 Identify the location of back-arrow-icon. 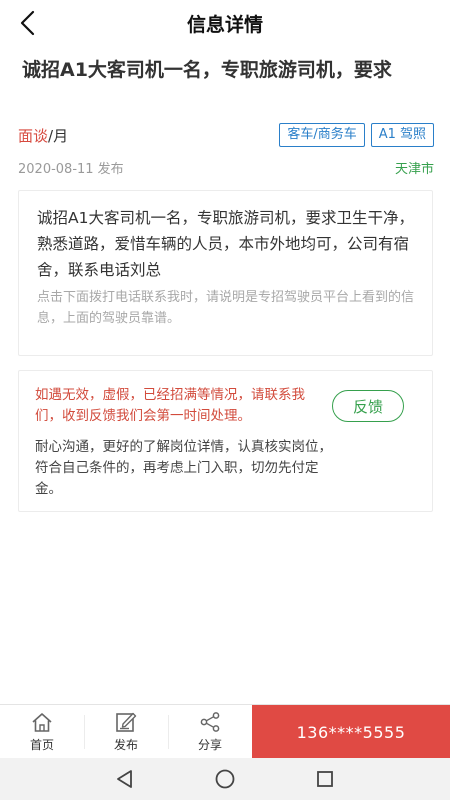
(27, 23).